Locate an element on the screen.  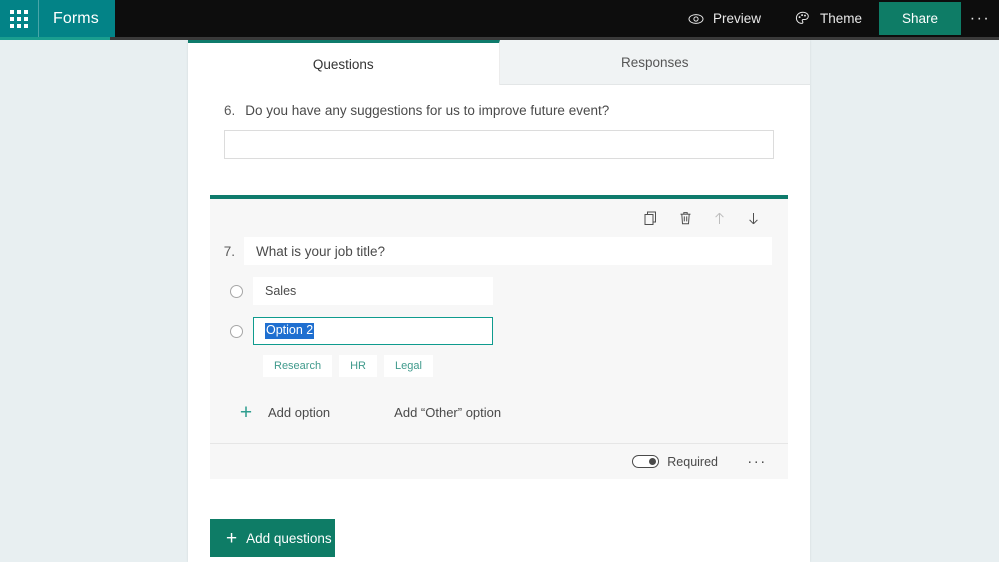
question-6-answer-input is located at coordinates (499, 144).